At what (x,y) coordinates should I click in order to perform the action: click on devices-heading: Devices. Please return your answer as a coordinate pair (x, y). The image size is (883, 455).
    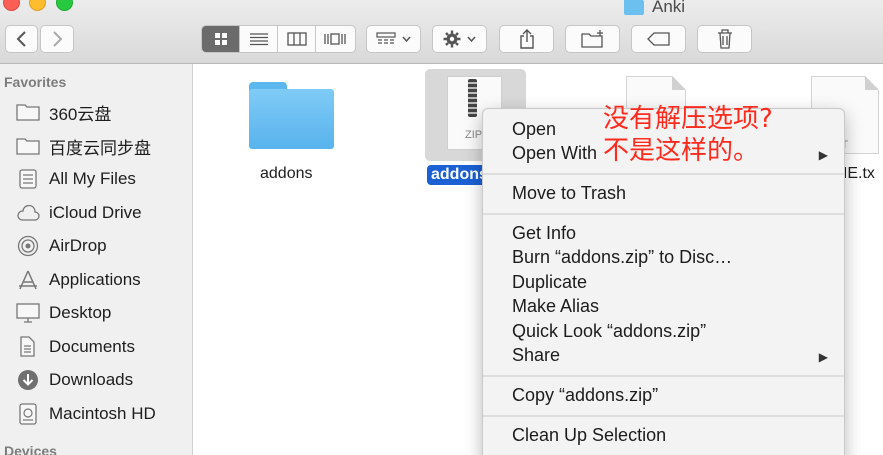
    Looking at the image, I should click on (30, 449).